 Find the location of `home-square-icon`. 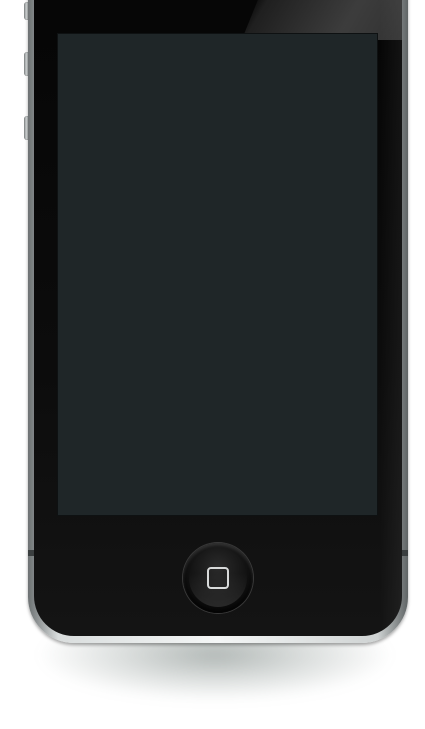

home-square-icon is located at coordinates (218, 578).